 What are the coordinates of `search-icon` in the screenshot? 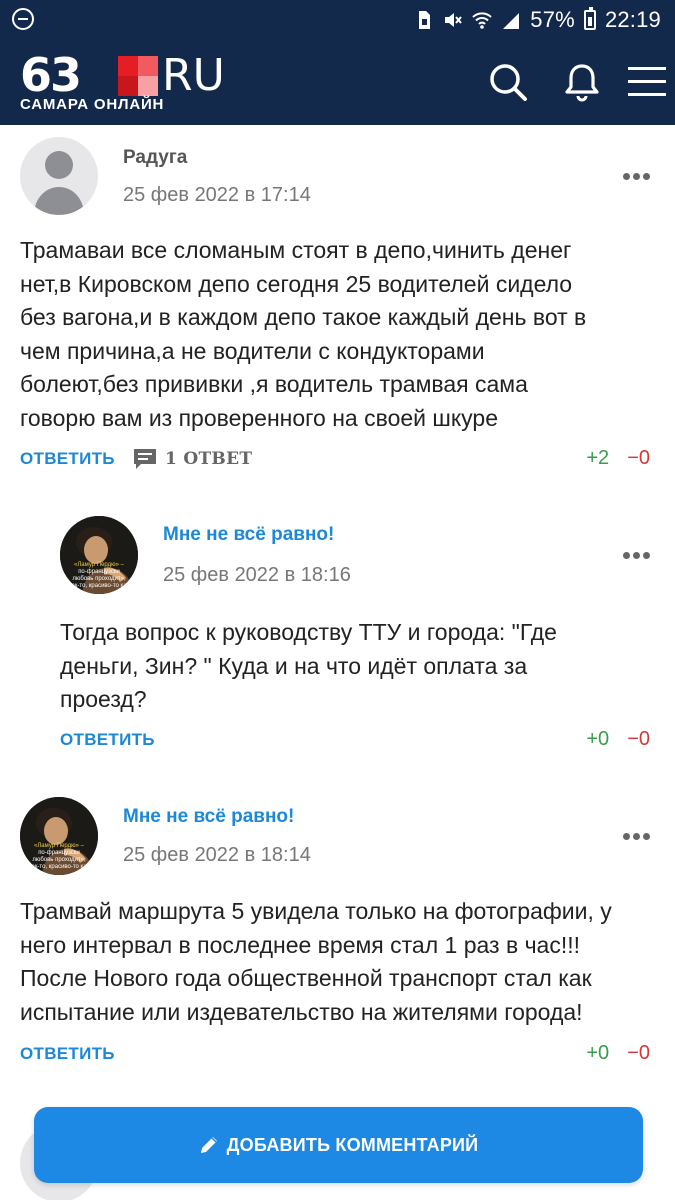 It's located at (508, 82).